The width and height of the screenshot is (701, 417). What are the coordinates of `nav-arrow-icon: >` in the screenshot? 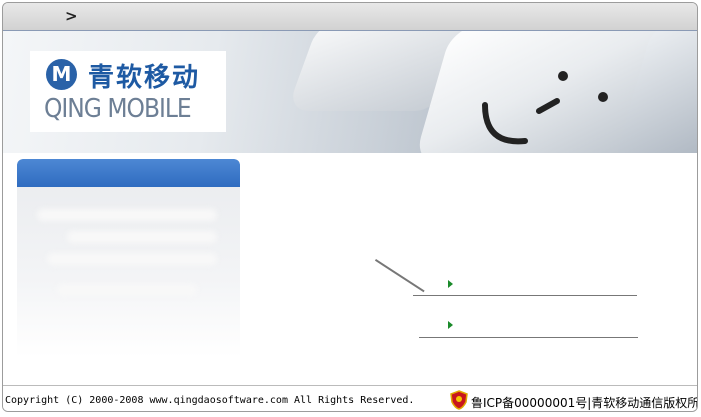 It's located at (71, 16).